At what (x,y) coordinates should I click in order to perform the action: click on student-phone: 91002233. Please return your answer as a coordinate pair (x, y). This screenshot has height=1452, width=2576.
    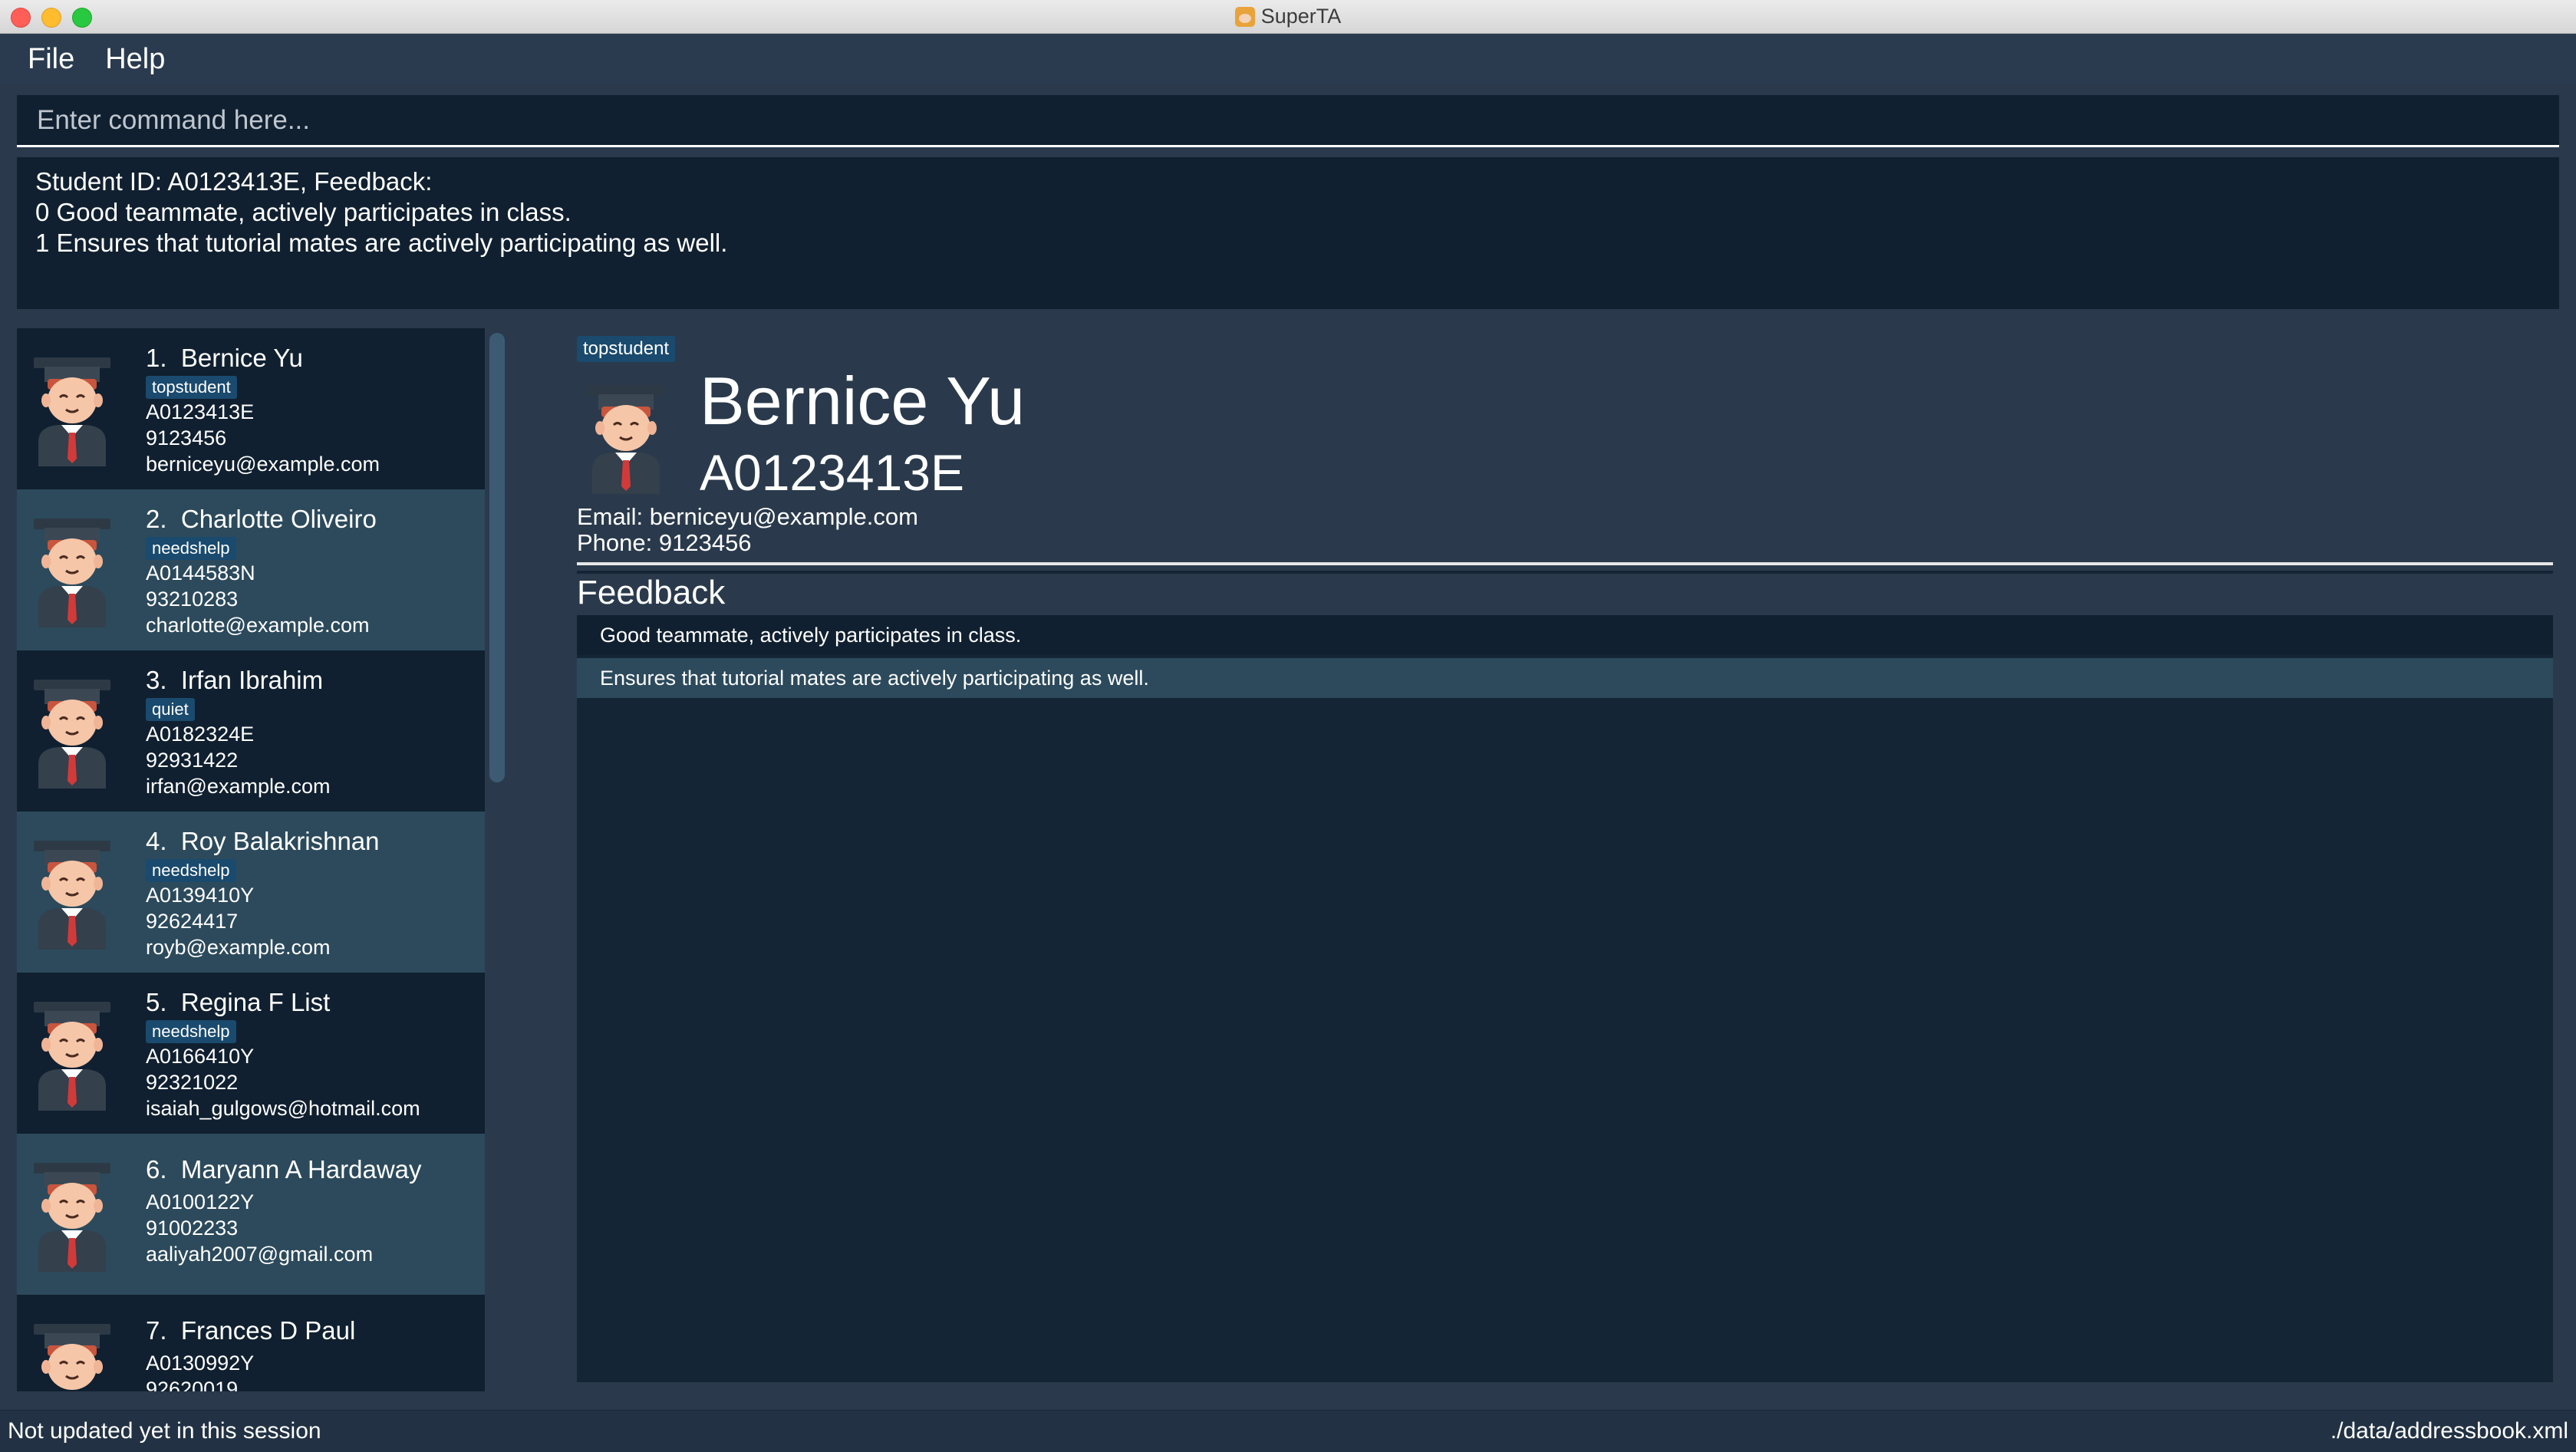
    Looking at the image, I should click on (192, 1228).